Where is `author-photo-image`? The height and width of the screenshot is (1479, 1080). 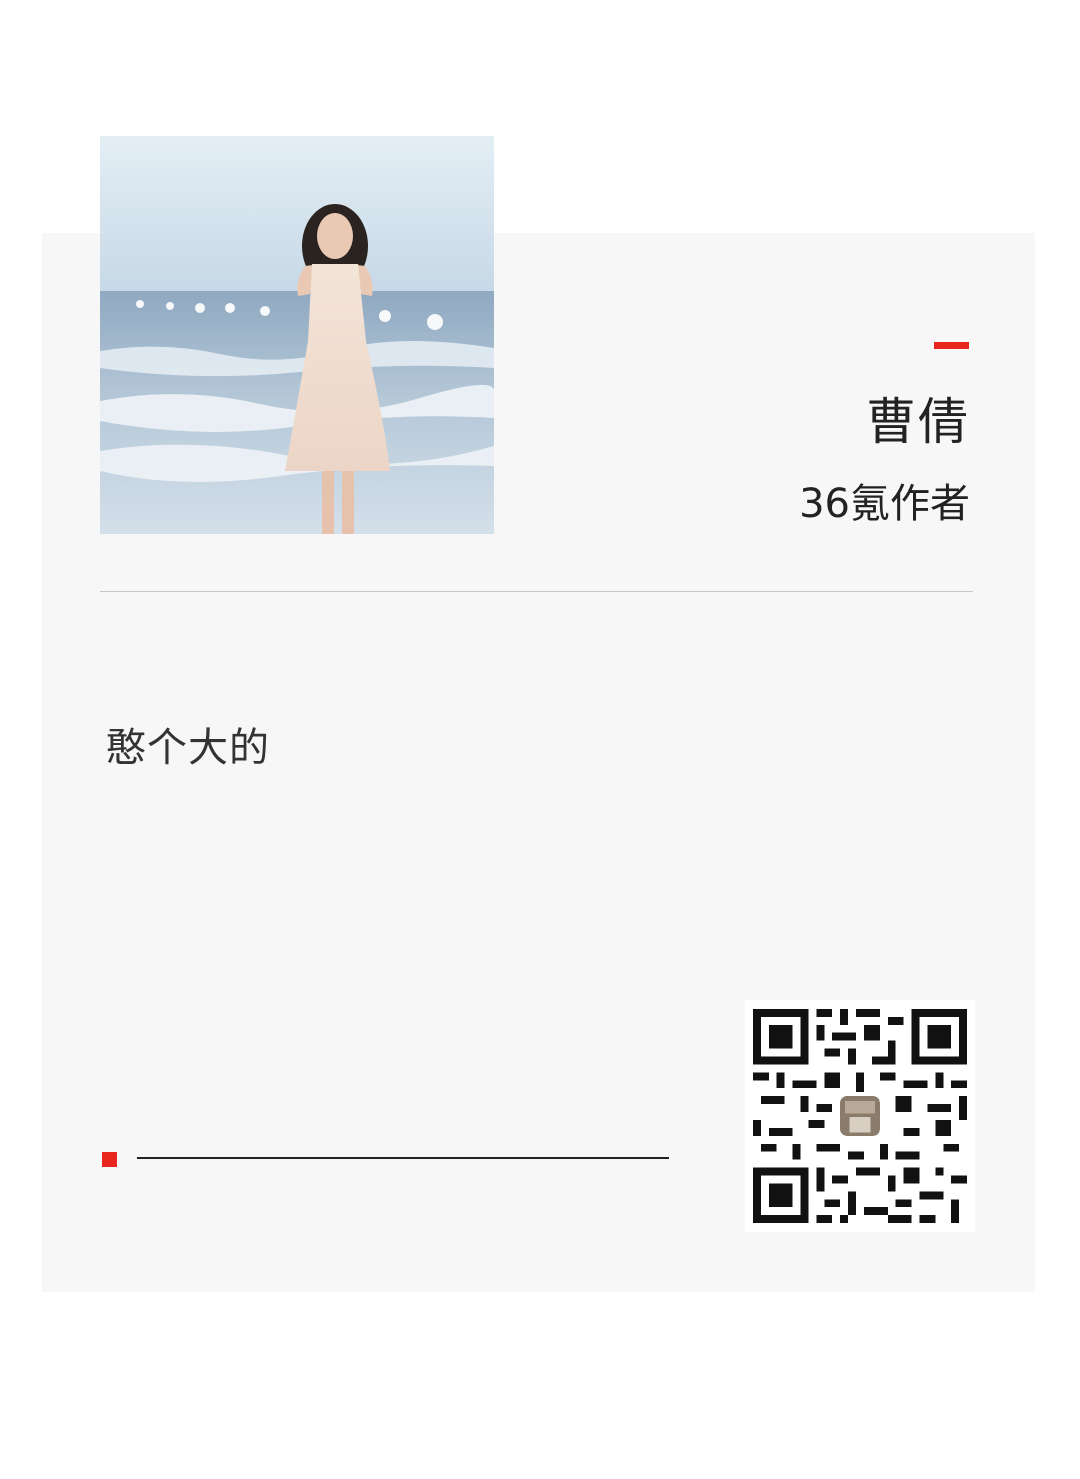 author-photo-image is located at coordinates (297, 335).